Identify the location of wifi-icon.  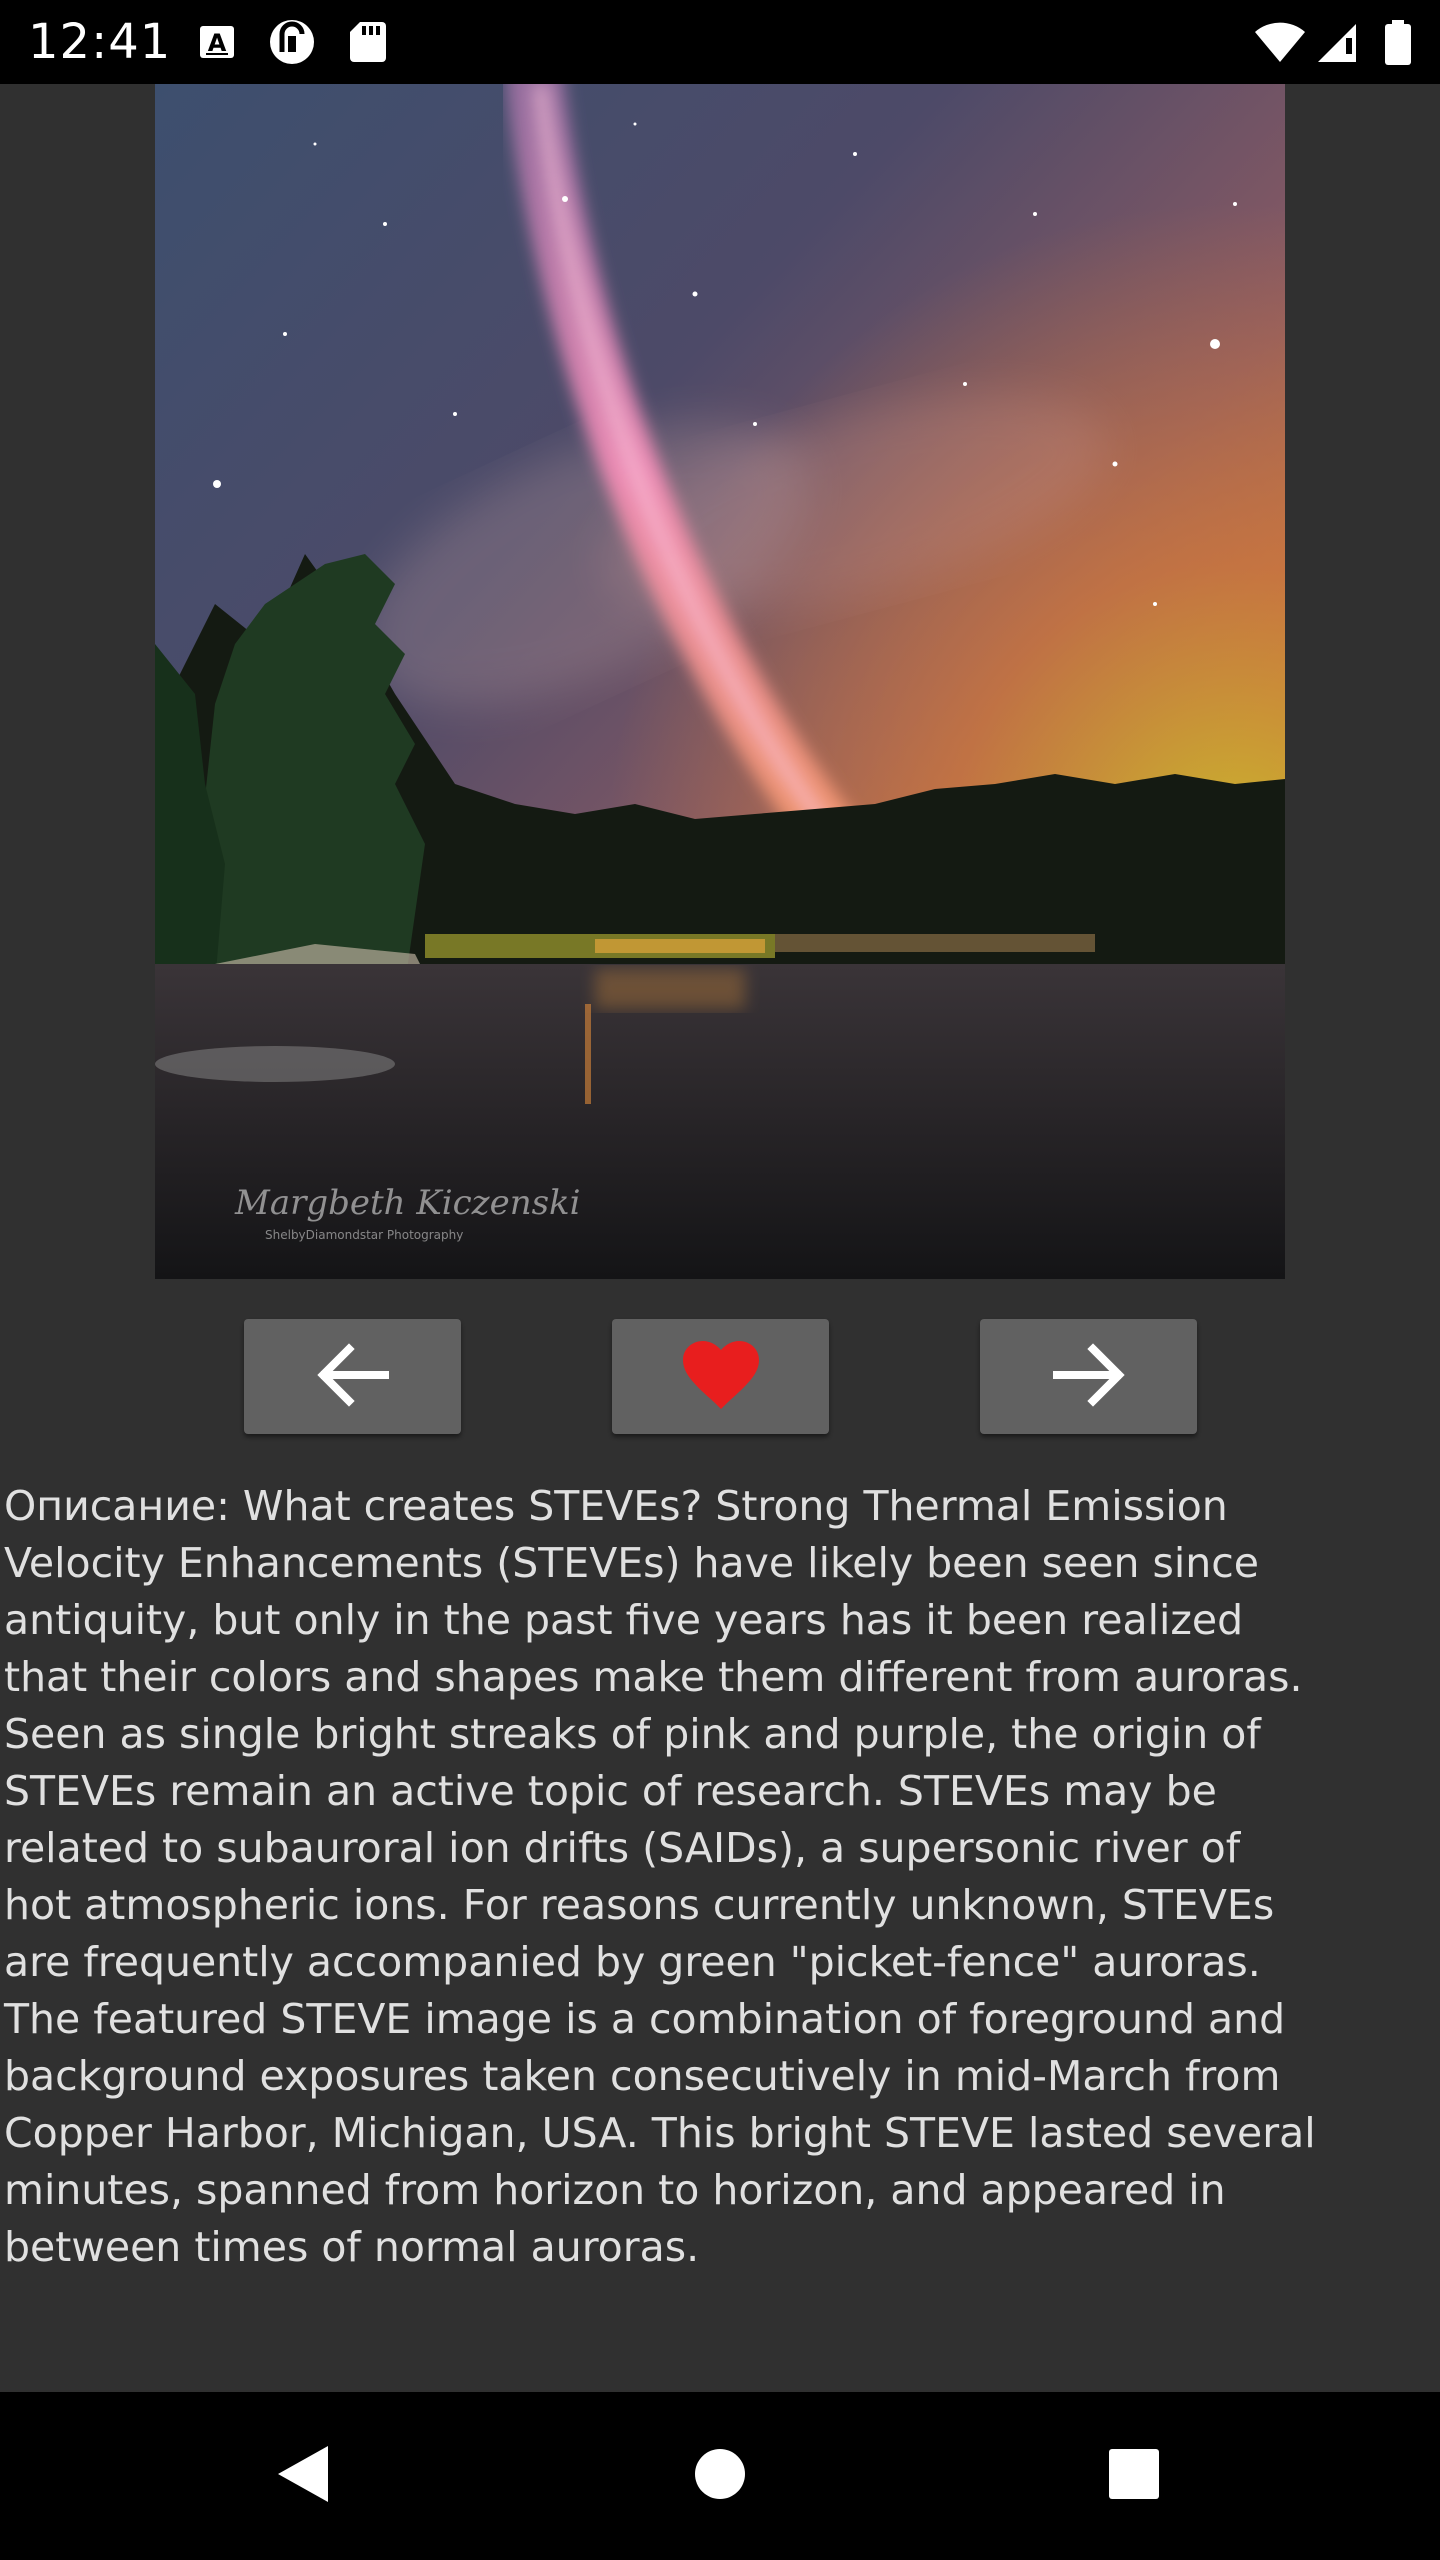
(1280, 42).